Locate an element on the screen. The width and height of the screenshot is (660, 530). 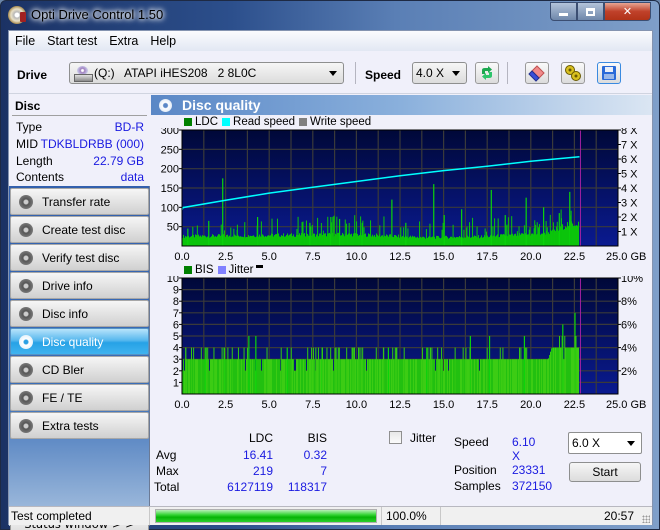
position-value: 23331 is located at coordinates (529, 470).